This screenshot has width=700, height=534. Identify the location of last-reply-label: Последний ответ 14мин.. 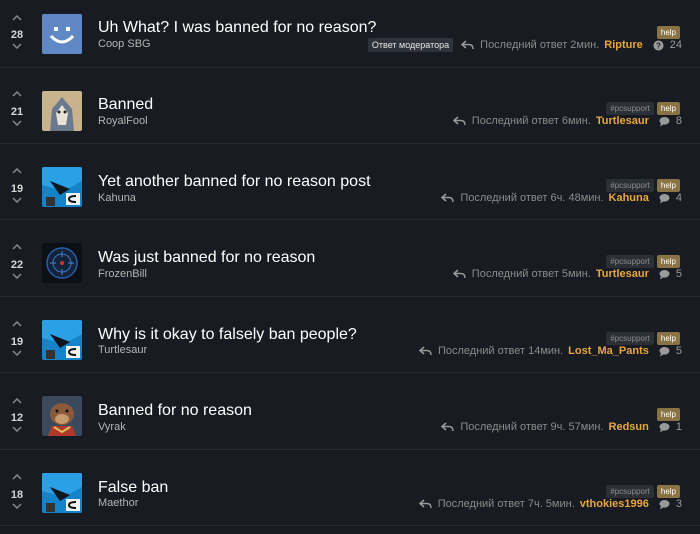
(500, 351).